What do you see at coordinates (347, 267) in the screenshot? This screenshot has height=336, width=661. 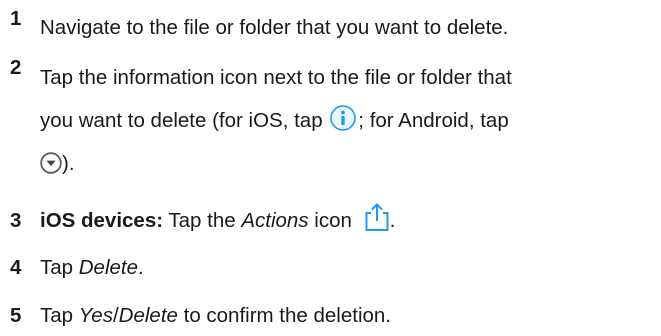 I see `step-text-line: Tap Delete.` at bounding box center [347, 267].